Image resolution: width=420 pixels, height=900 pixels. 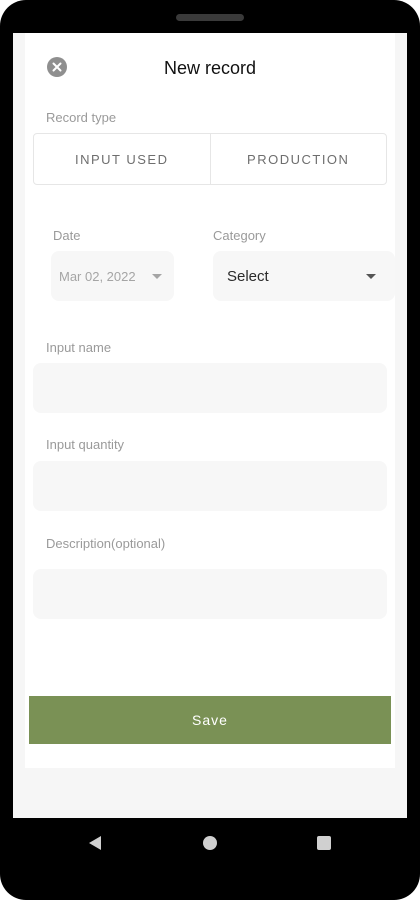 I want to click on record-type-input-used: INPUT USED, so click(x=122, y=159).